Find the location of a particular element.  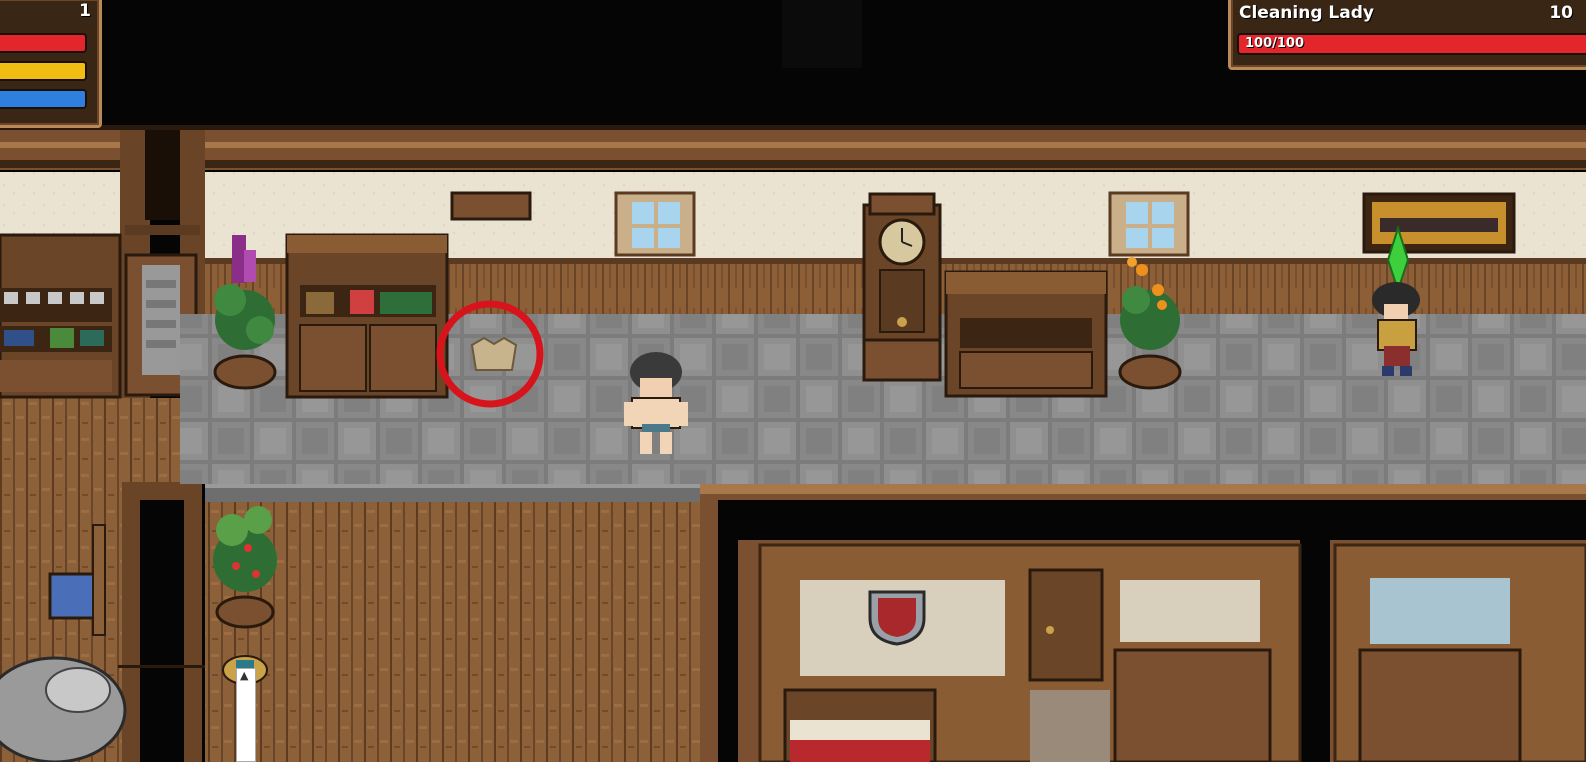

player-hp-fill is located at coordinates (42, 43).